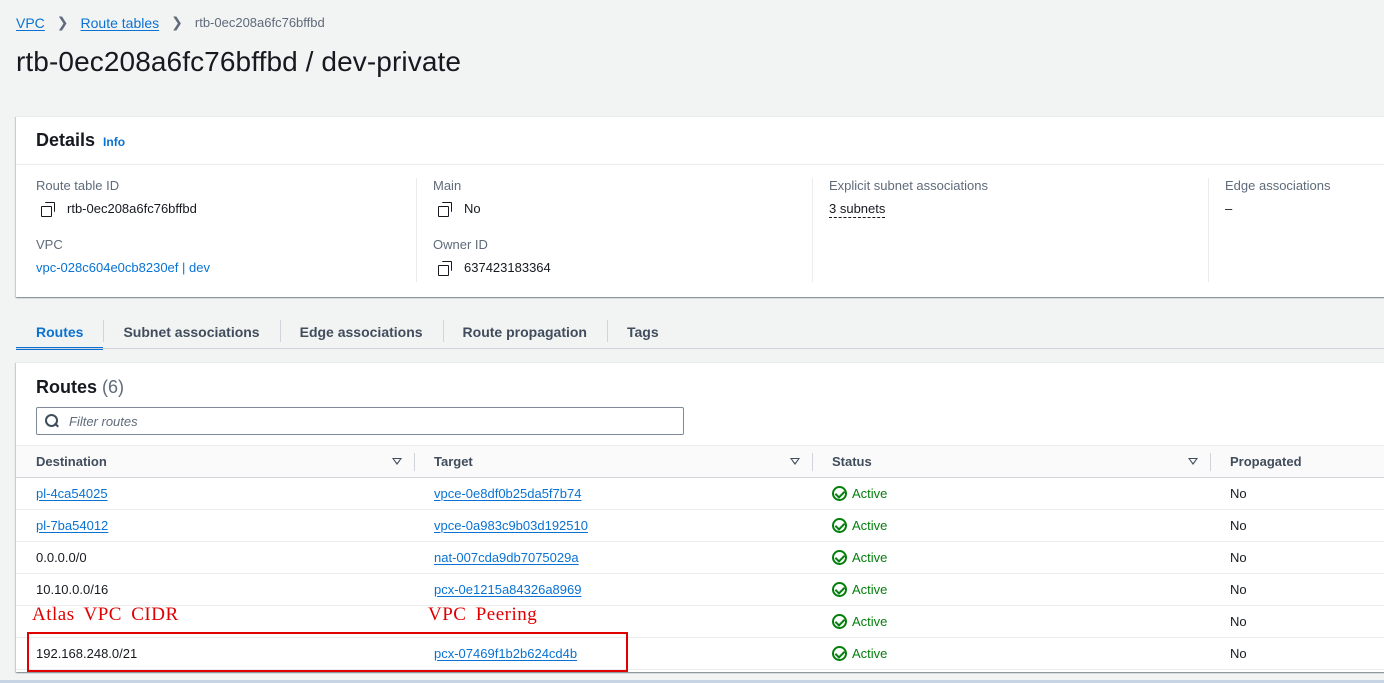 This screenshot has width=1384, height=683. I want to click on annotation-vpc-peering: VPC Peering, so click(483, 614).